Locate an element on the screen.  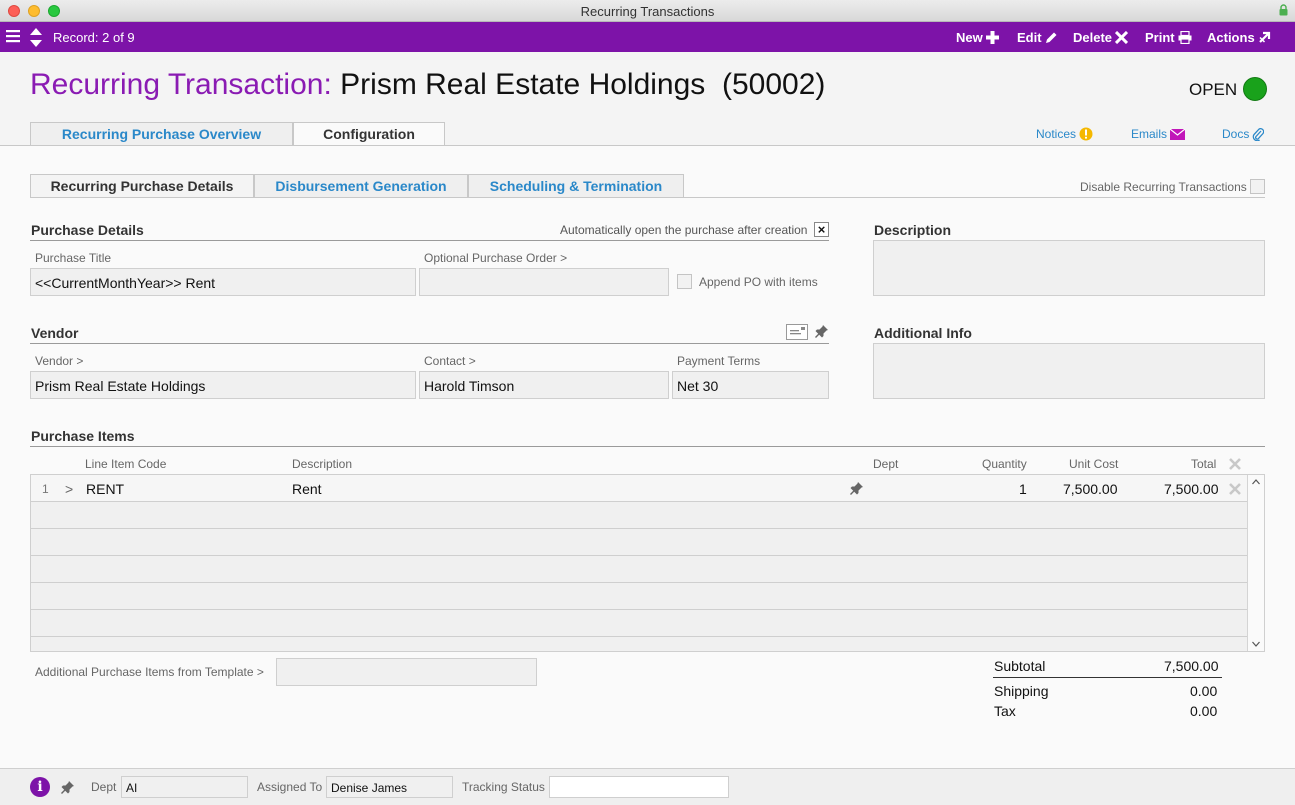
actions-label: Actions is located at coordinates (1231, 37).